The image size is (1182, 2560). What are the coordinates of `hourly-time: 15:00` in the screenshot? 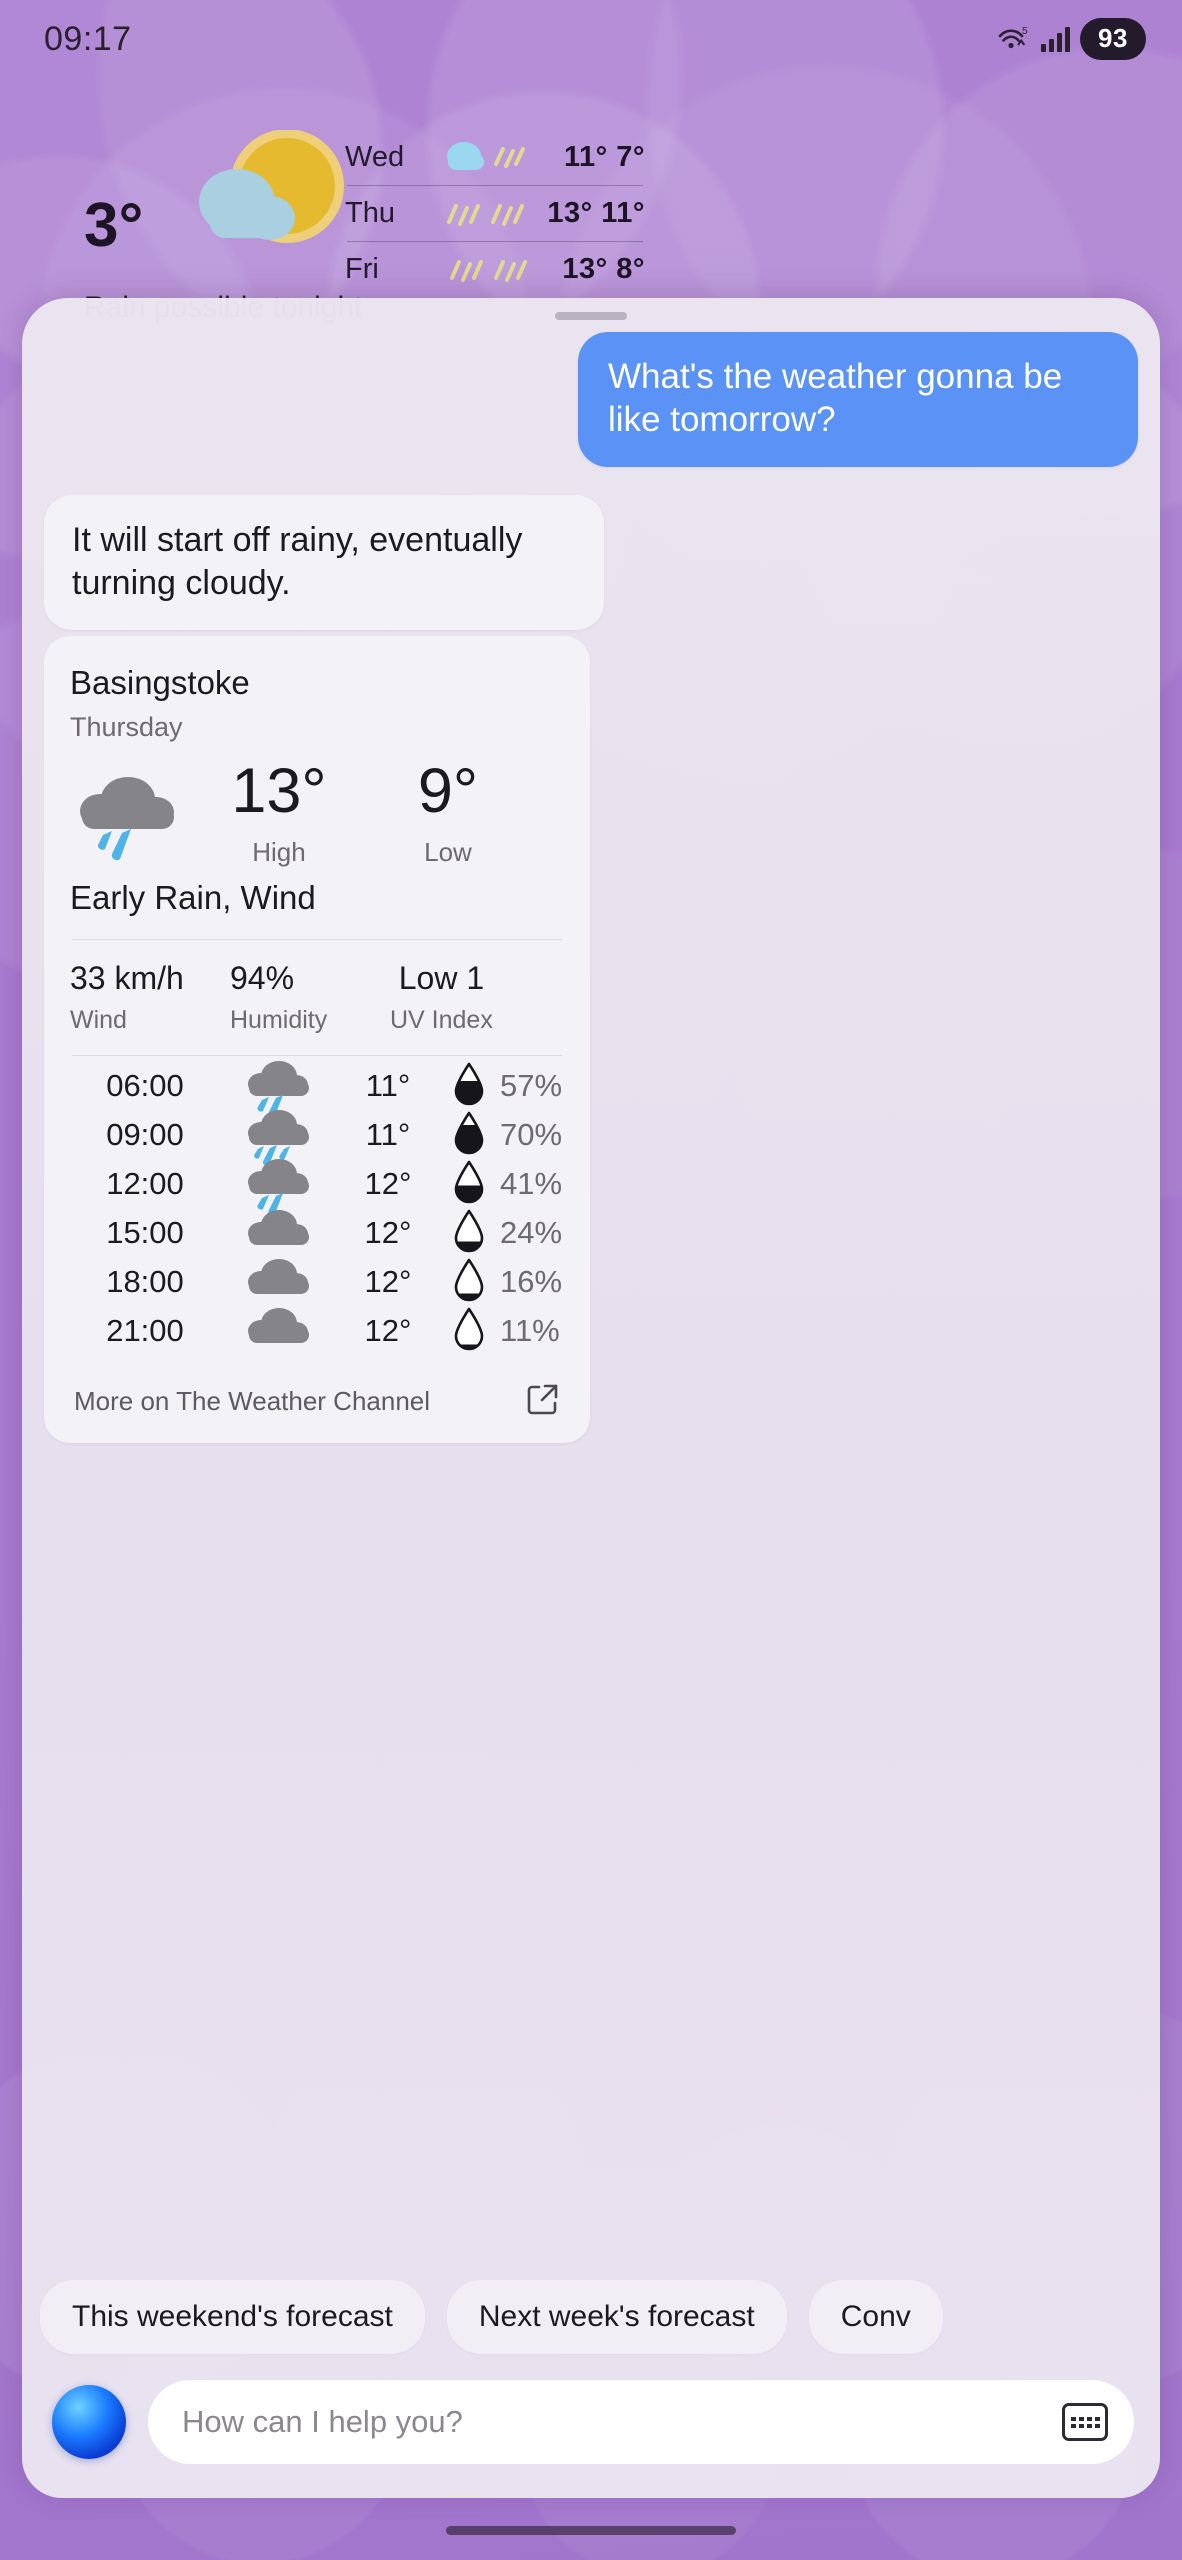 It's located at (145, 1233).